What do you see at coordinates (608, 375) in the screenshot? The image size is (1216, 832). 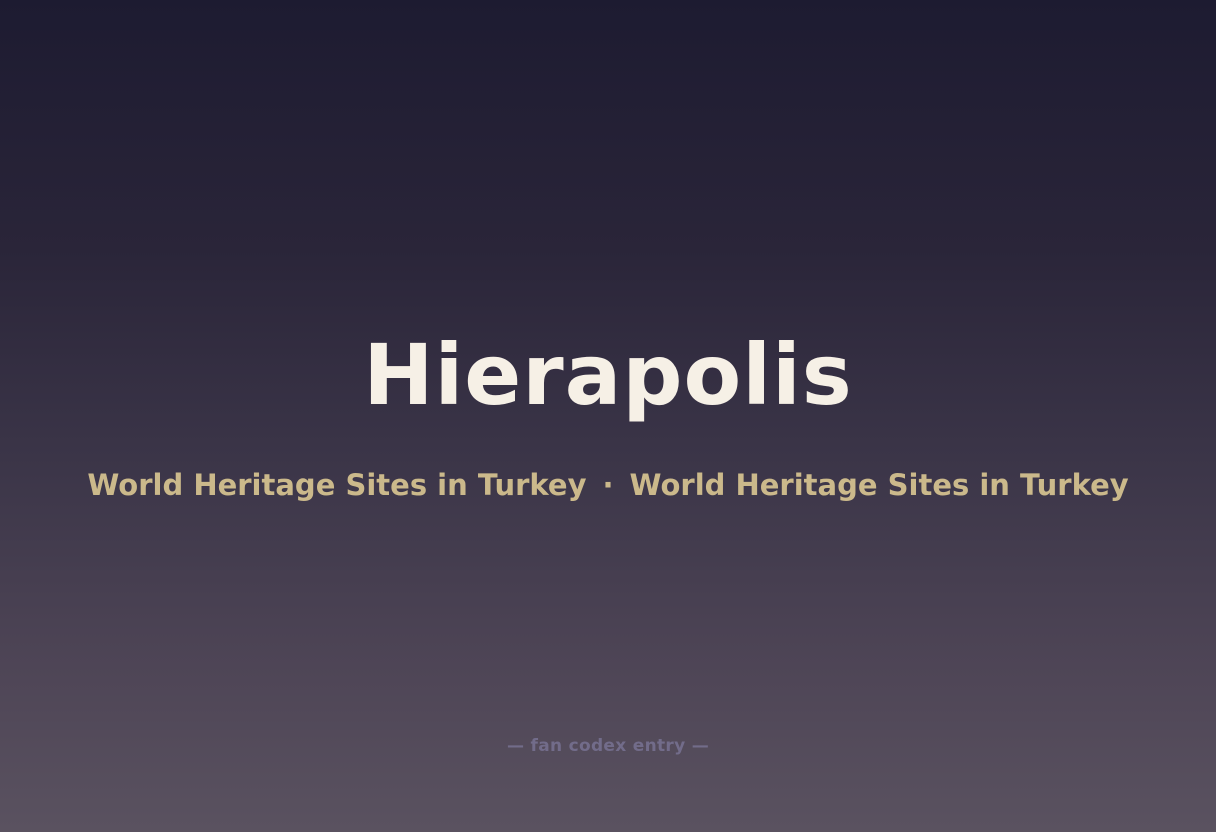 I see `page-title: Hierapolis` at bounding box center [608, 375].